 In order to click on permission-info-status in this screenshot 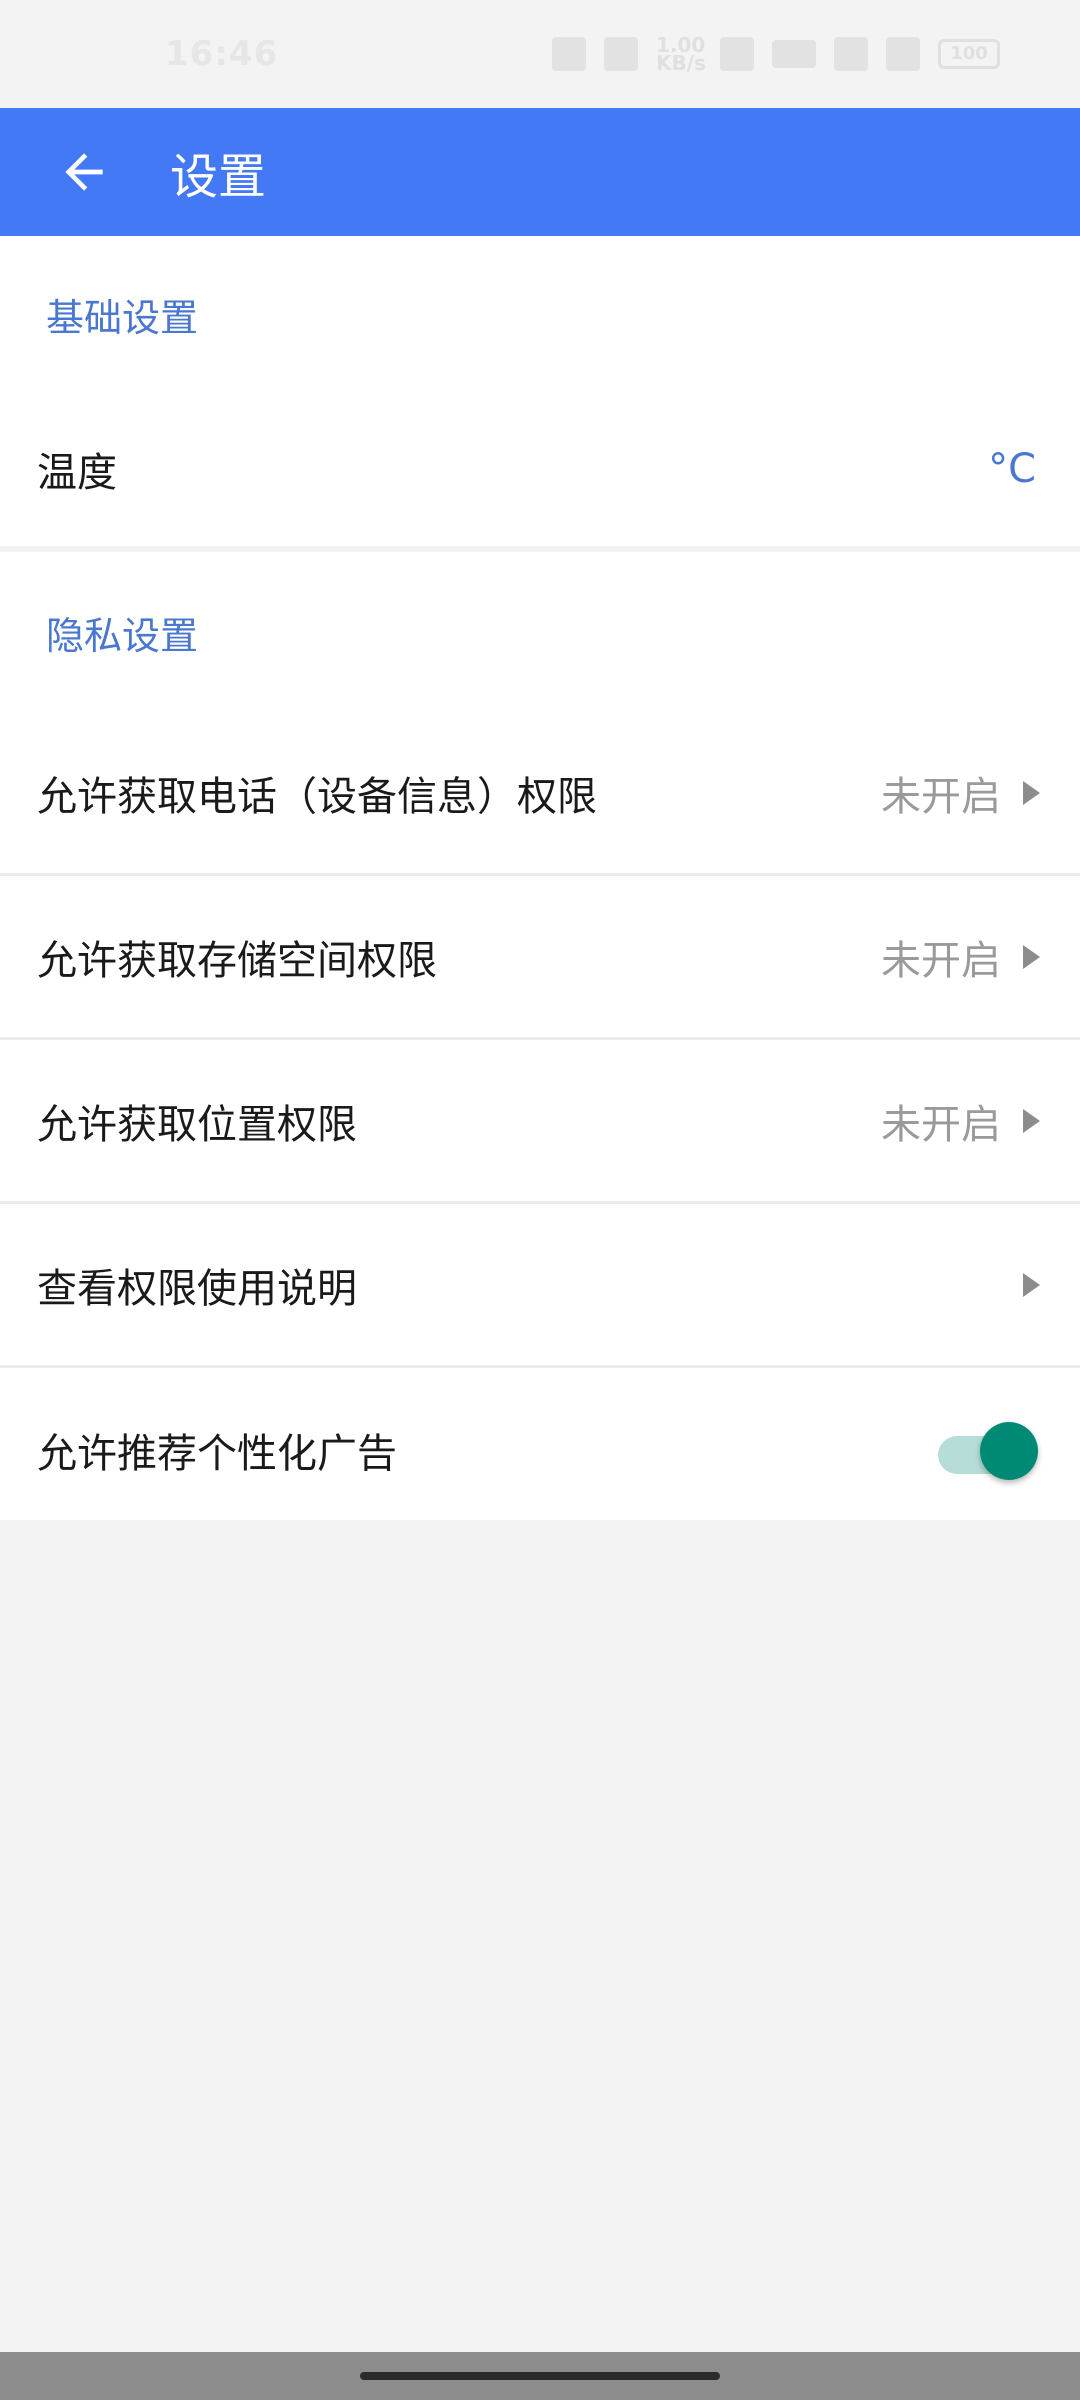, I will do `click(1031, 1284)`.